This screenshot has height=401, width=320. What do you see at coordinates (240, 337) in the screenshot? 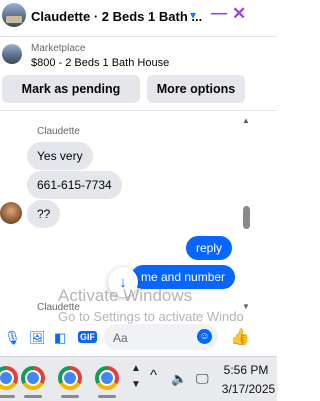
I see `like-icon: 👍` at bounding box center [240, 337].